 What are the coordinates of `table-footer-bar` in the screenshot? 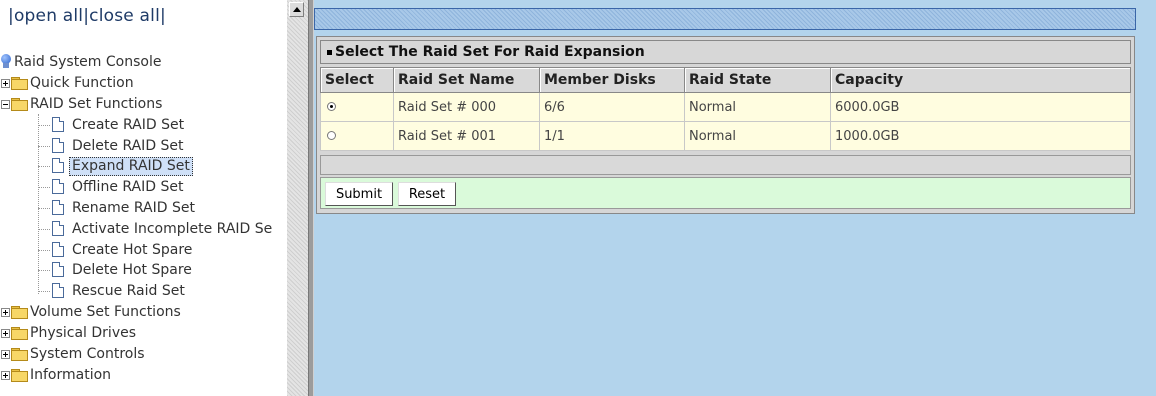 It's located at (725, 165).